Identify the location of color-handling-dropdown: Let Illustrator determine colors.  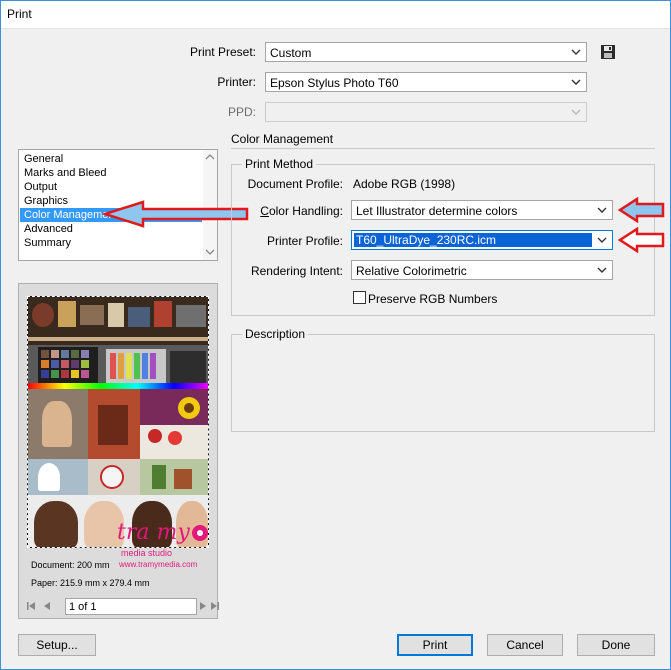
(482, 210).